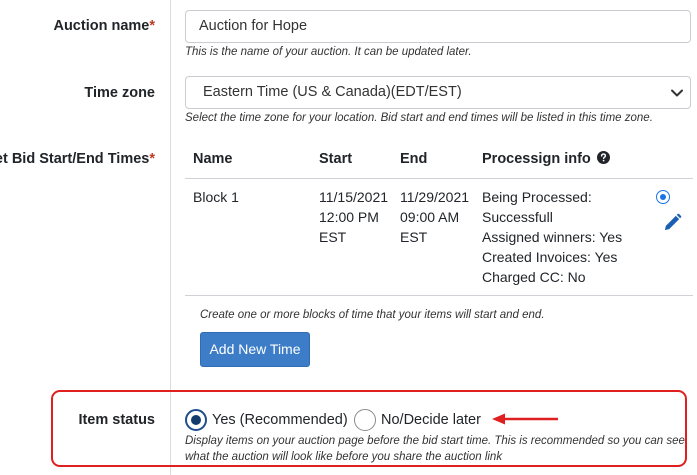  What do you see at coordinates (414, 159) in the screenshot?
I see `column-header-end: End` at bounding box center [414, 159].